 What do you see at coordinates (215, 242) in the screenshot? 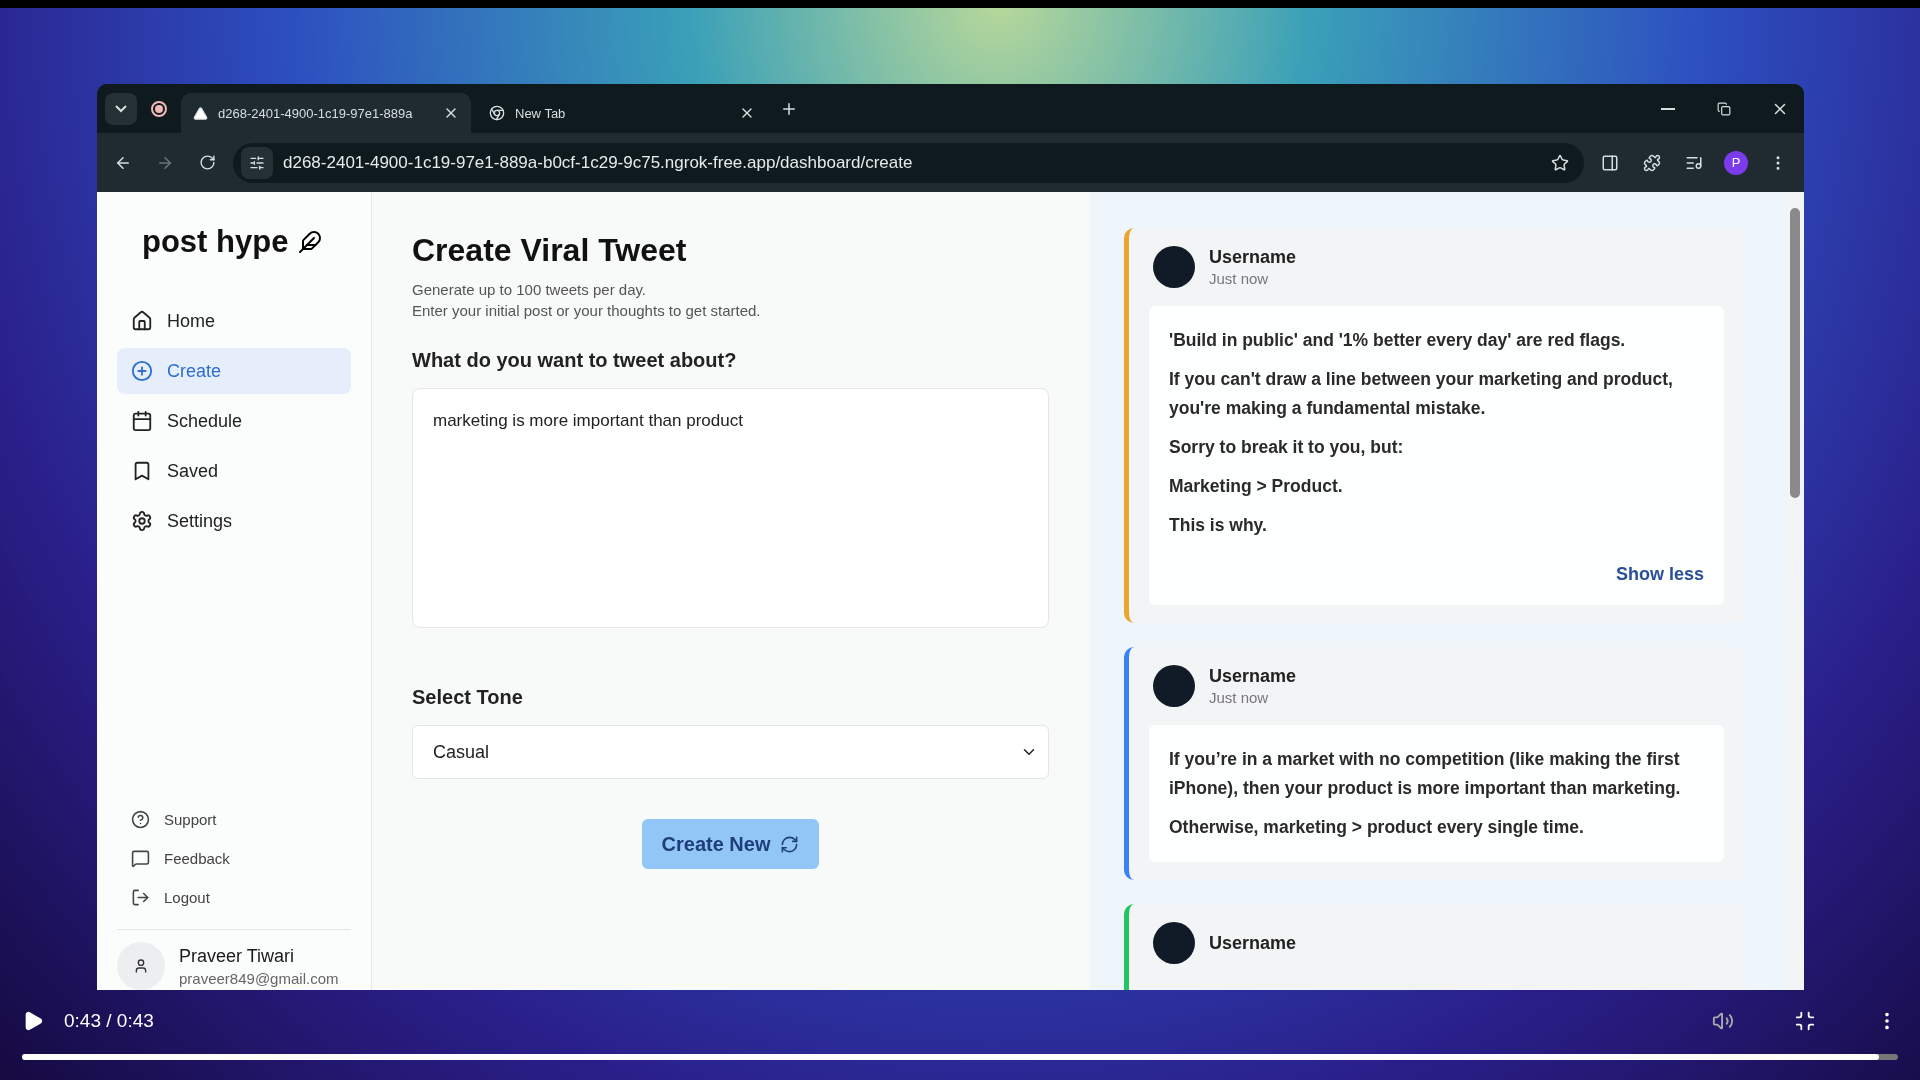
I see `logo-text: post hype` at bounding box center [215, 242].